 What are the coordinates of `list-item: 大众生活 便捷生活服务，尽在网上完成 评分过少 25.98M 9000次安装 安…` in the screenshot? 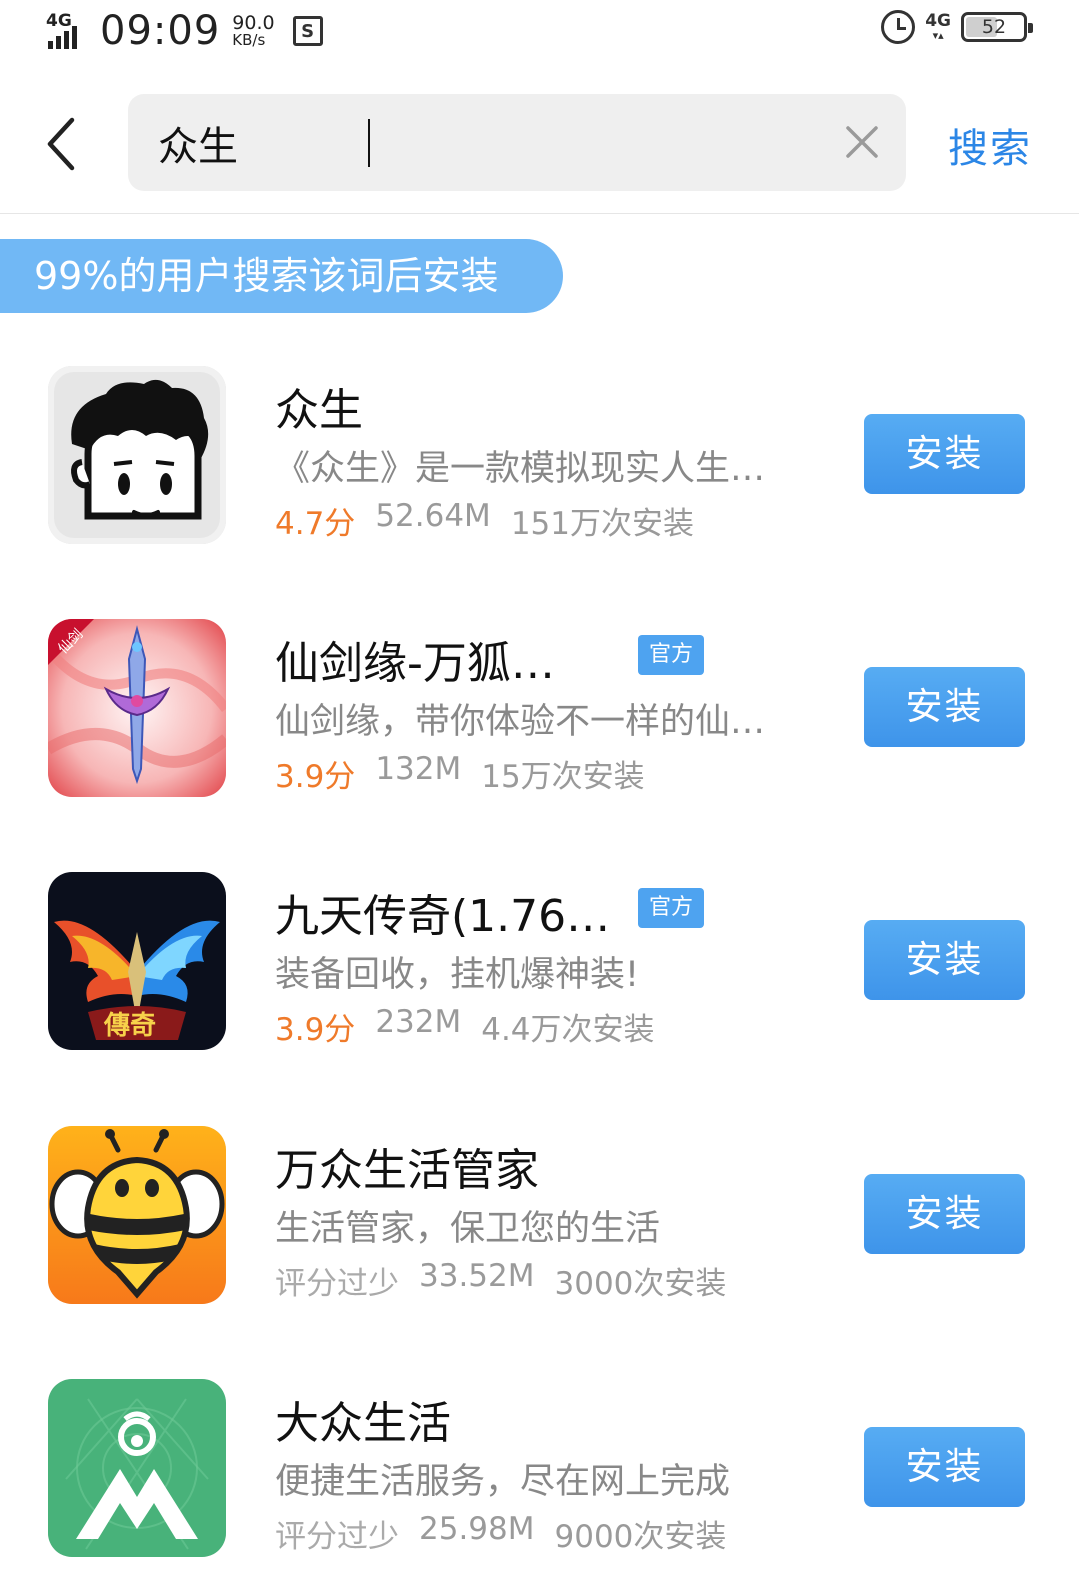 It's located at (539, 1465).